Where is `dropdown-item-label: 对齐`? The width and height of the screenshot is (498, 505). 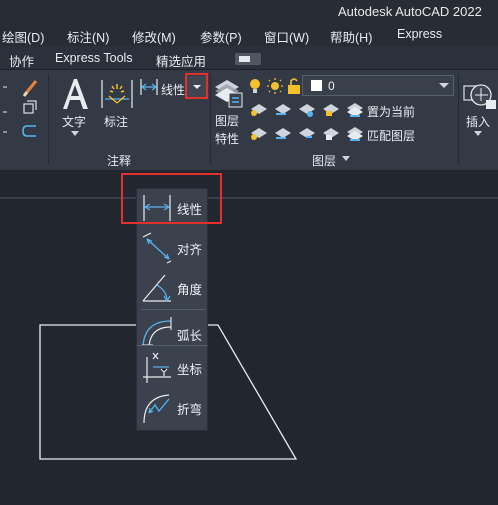 dropdown-item-label: 对齐 is located at coordinates (190, 250).